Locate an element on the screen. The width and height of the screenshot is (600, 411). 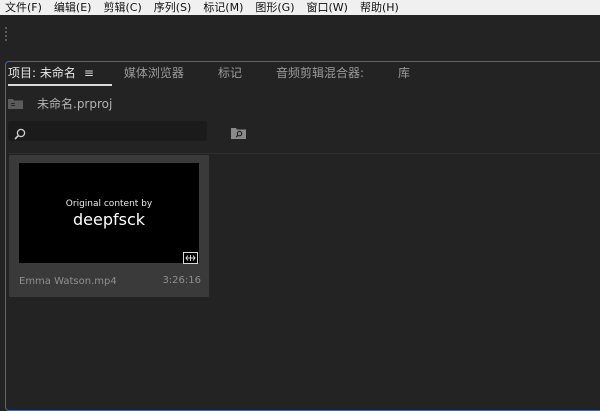
project-path-row: 未命名.prproj is located at coordinates (60, 103).